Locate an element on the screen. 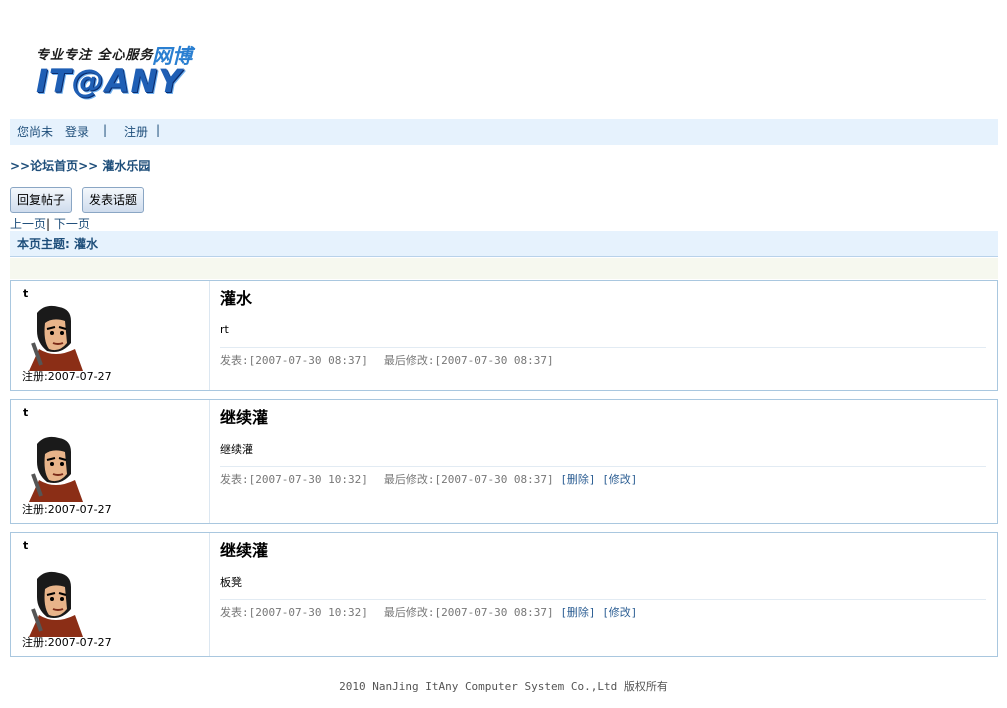  post-content: 继续灌 is located at coordinates (236, 449).